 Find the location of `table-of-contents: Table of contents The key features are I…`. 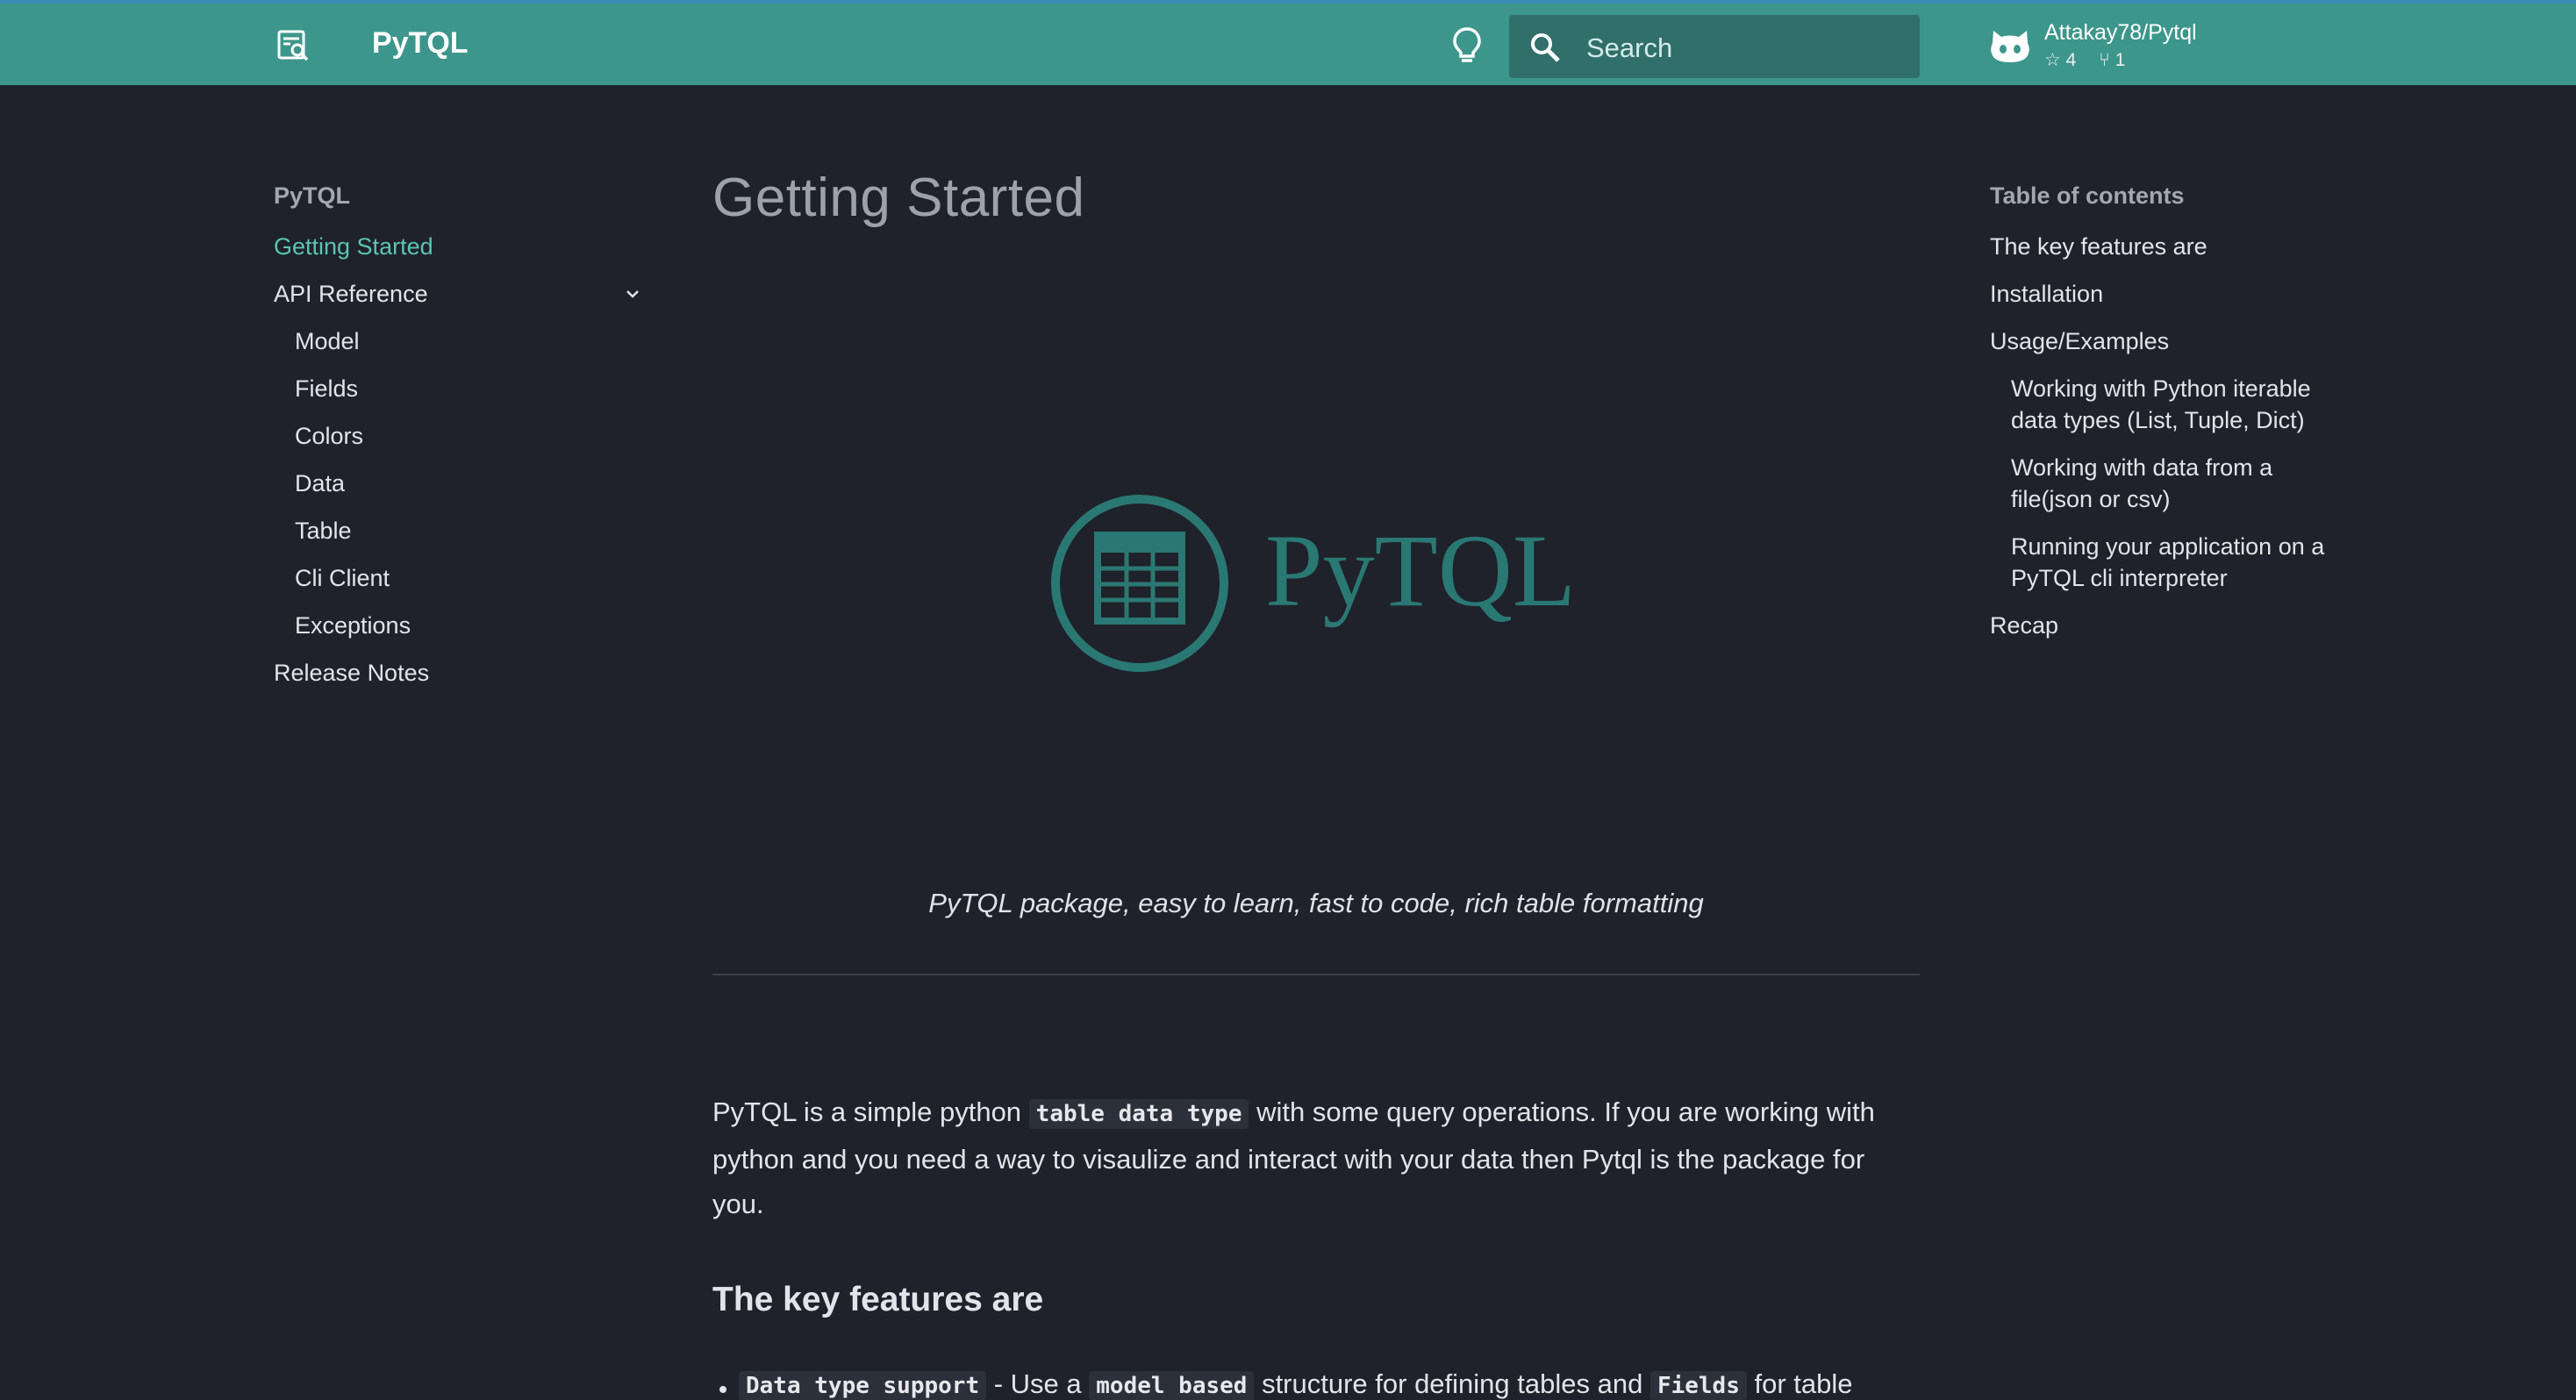

table-of-contents: Table of contents The key features are I… is located at coordinates (2174, 412).